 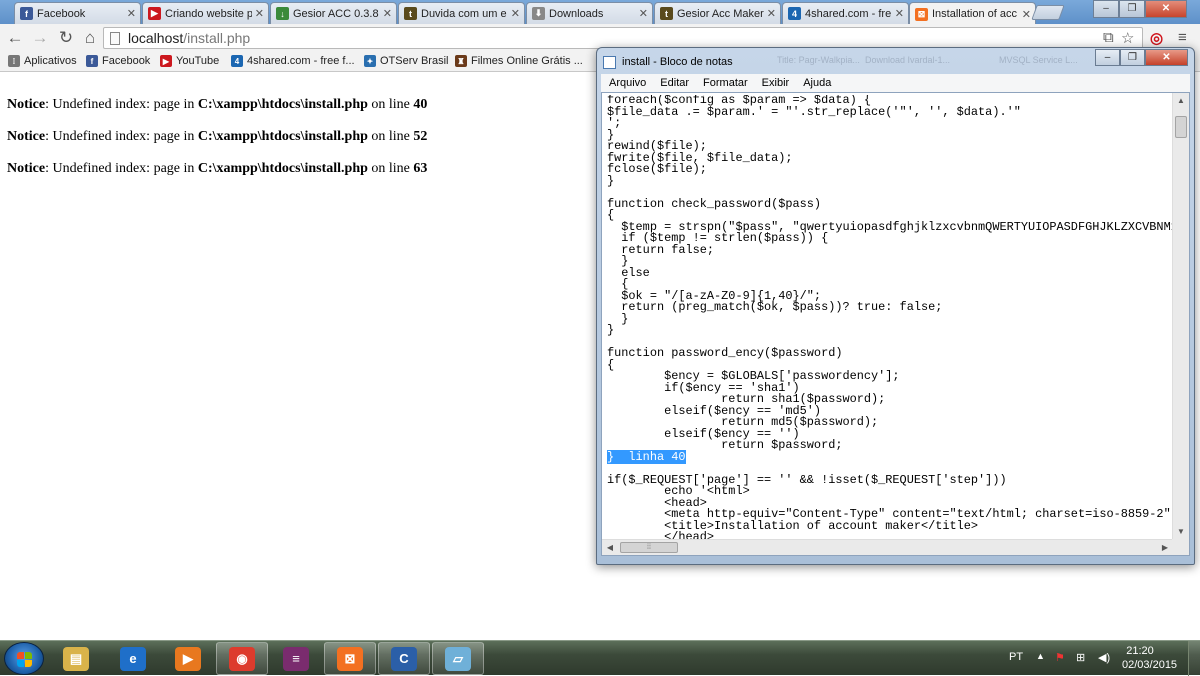 What do you see at coordinates (66, 38) in the screenshot?
I see `reload-icon: ↻` at bounding box center [66, 38].